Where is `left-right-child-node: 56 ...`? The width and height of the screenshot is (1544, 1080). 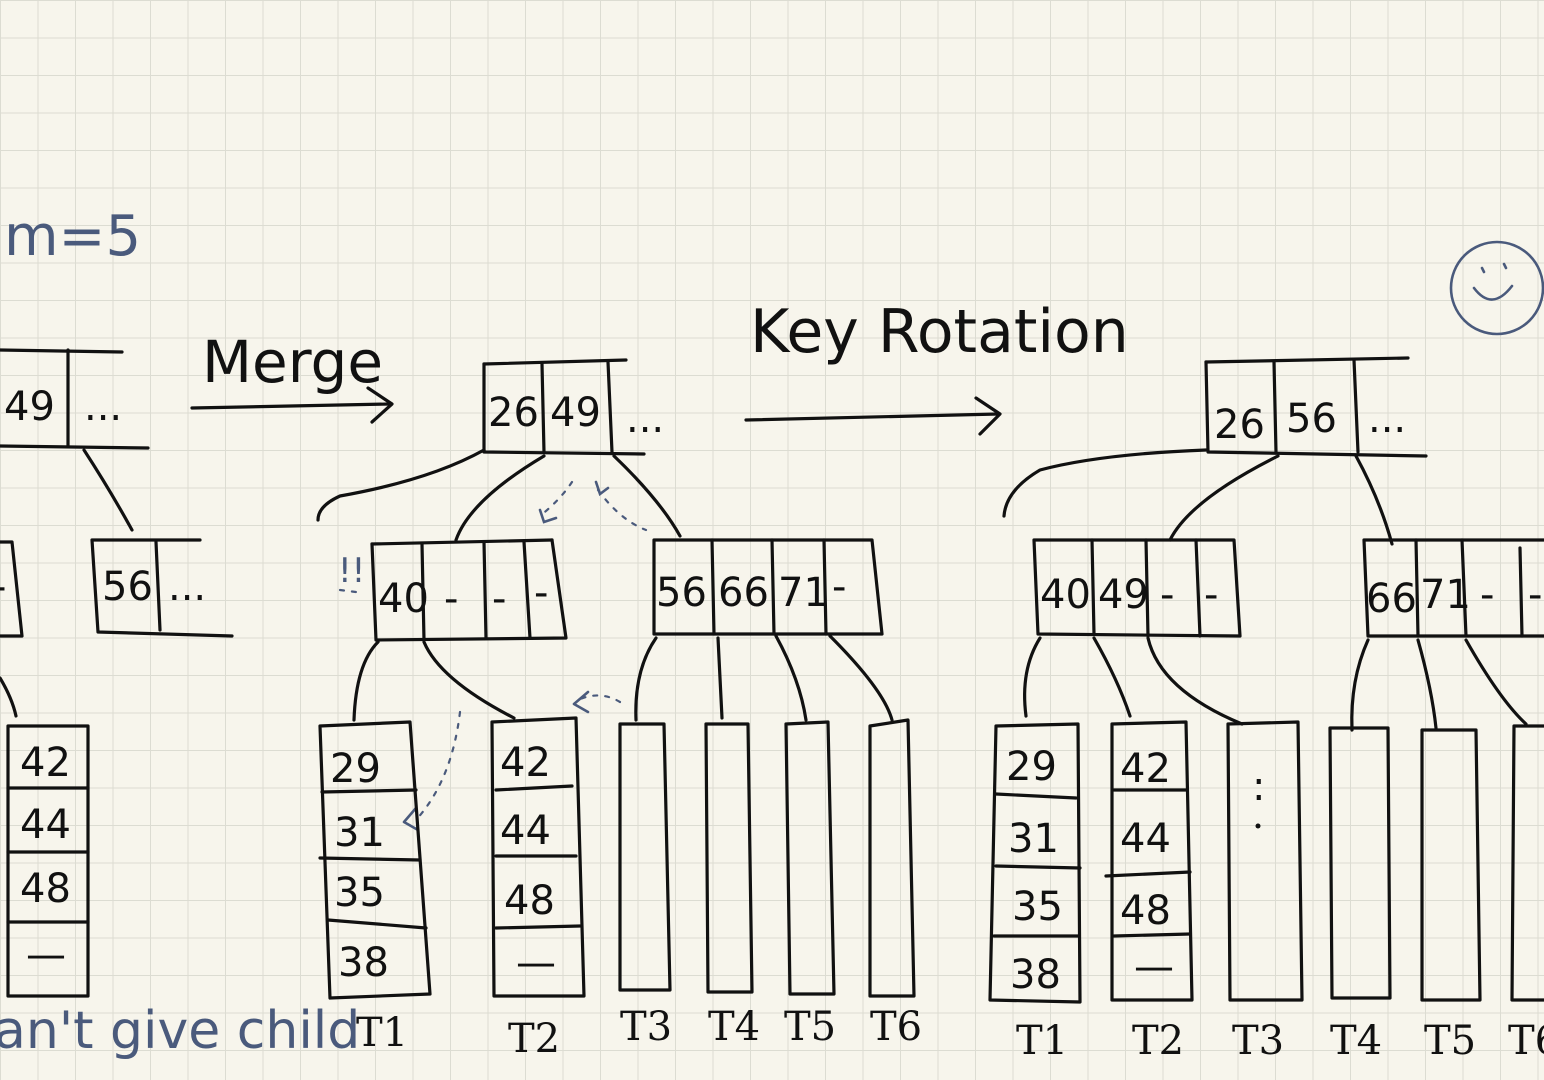
left-right-child-node: 56 ... is located at coordinates (162, 588).